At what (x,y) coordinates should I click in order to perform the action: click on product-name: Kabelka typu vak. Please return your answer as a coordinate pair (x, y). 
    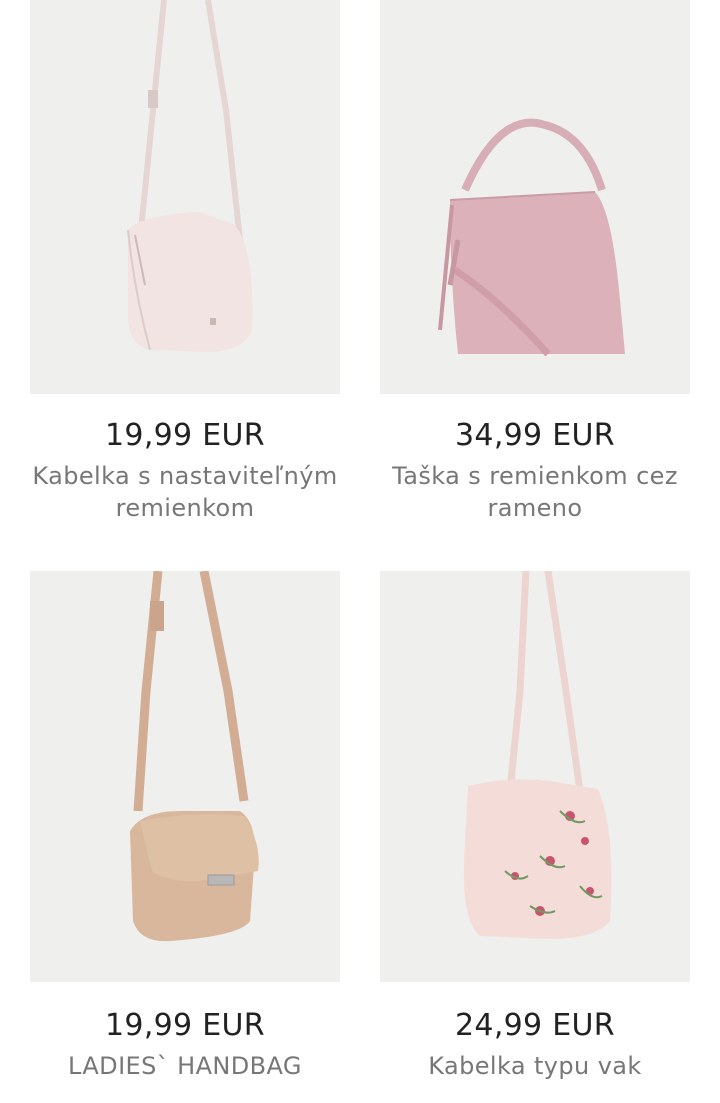
    Looking at the image, I should click on (535, 1066).